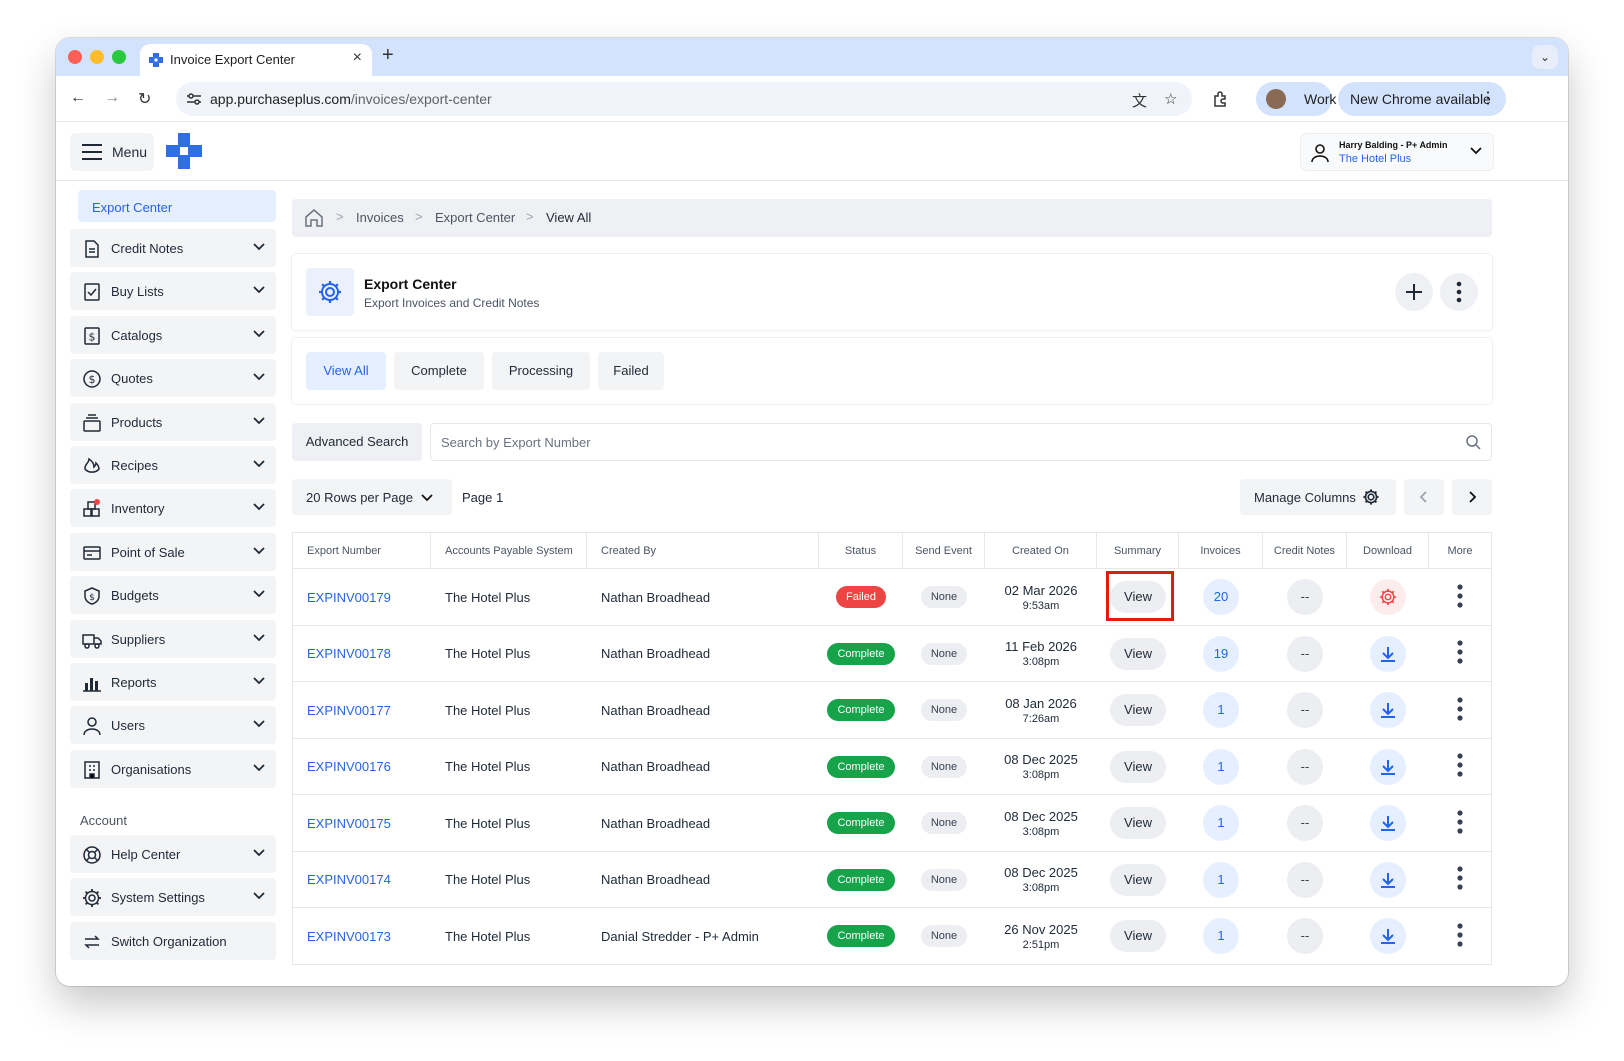  I want to click on export-number-link: EXPINV00173, so click(349, 936).